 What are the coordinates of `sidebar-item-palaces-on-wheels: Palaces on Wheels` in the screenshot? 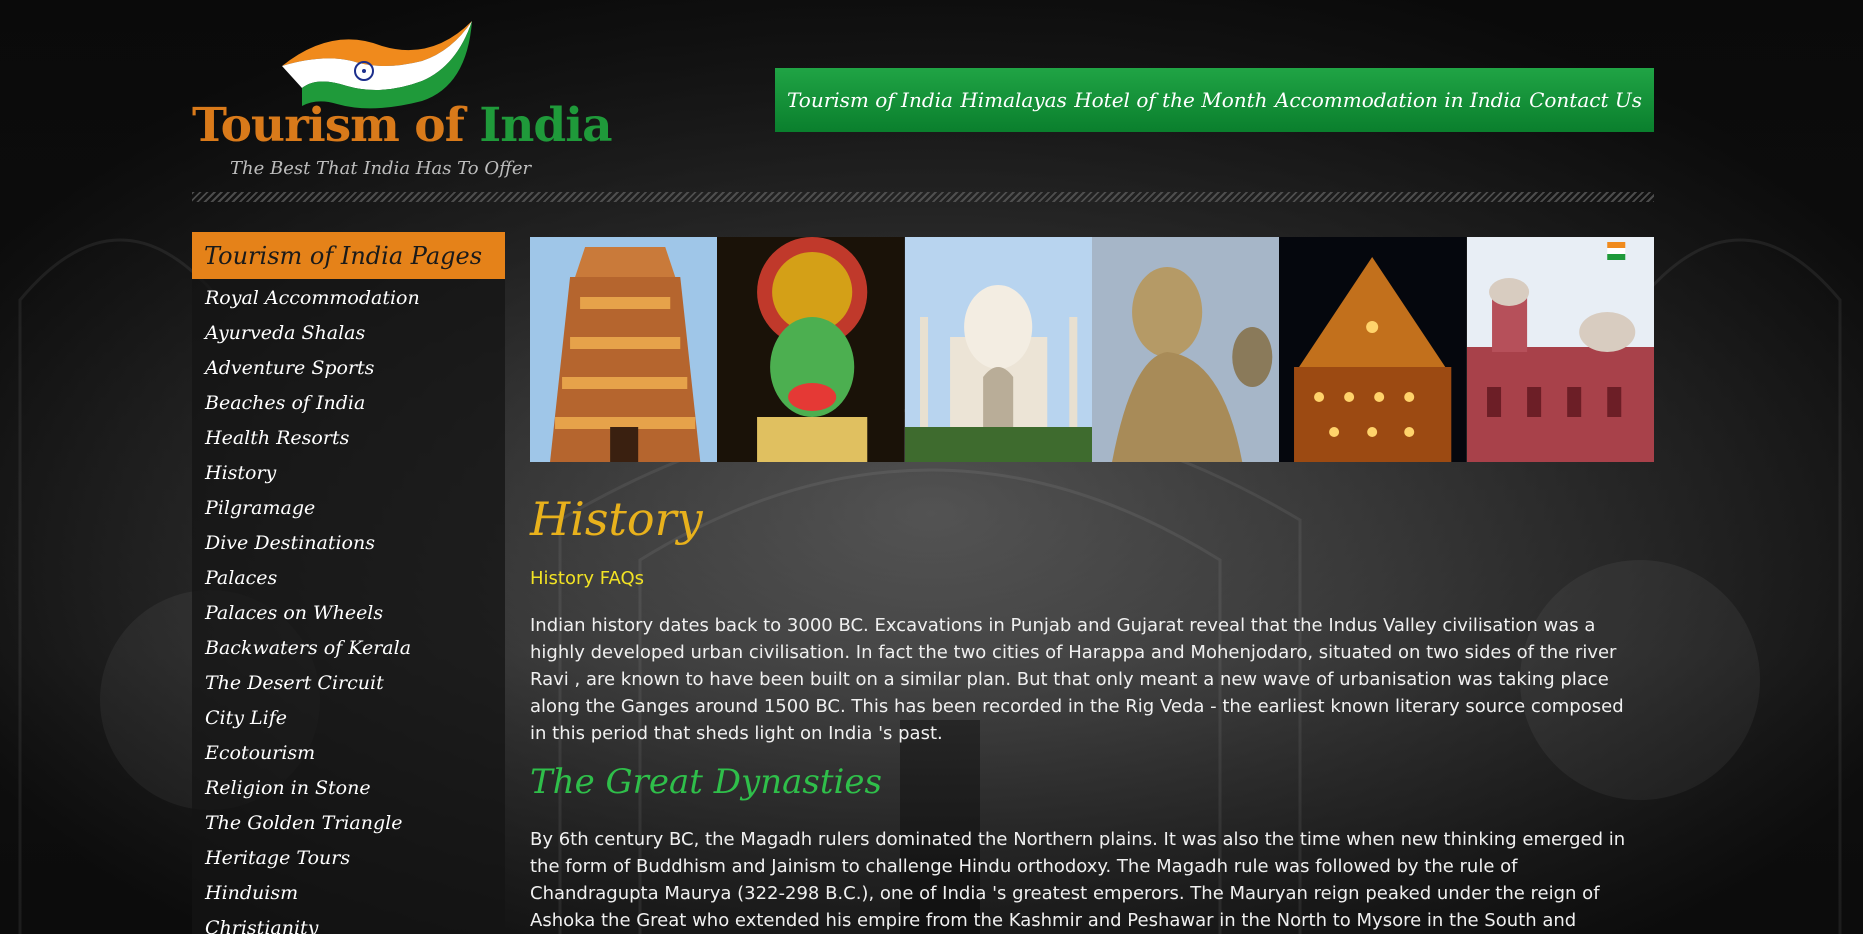 It's located at (355, 615).